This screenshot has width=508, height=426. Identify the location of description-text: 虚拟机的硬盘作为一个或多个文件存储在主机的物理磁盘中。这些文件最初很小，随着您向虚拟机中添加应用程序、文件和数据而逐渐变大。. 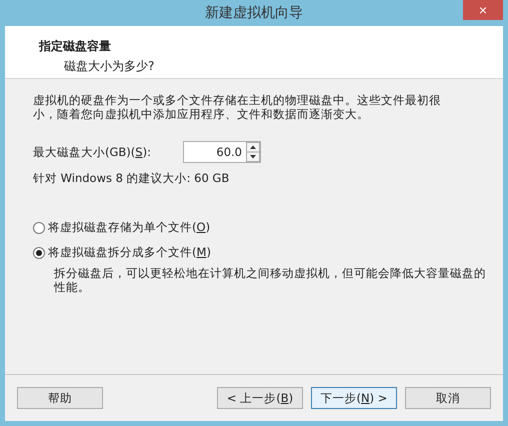
(237, 107).